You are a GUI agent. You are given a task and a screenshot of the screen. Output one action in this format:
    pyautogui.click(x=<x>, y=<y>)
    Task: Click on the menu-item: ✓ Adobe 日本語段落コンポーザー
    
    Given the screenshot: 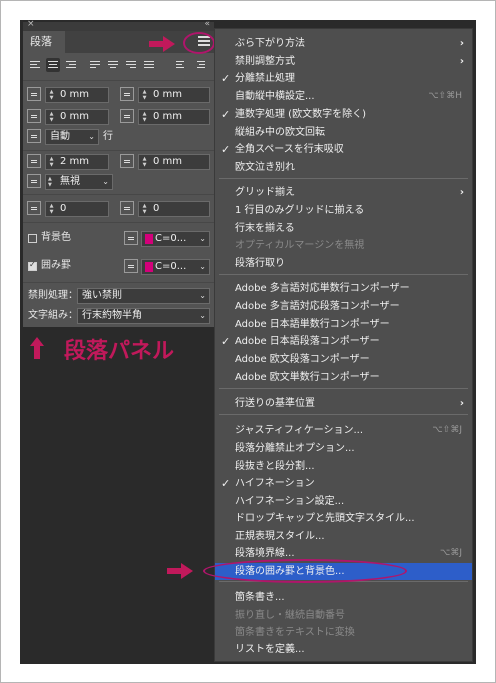 What is the action you would take?
    pyautogui.click(x=343, y=341)
    